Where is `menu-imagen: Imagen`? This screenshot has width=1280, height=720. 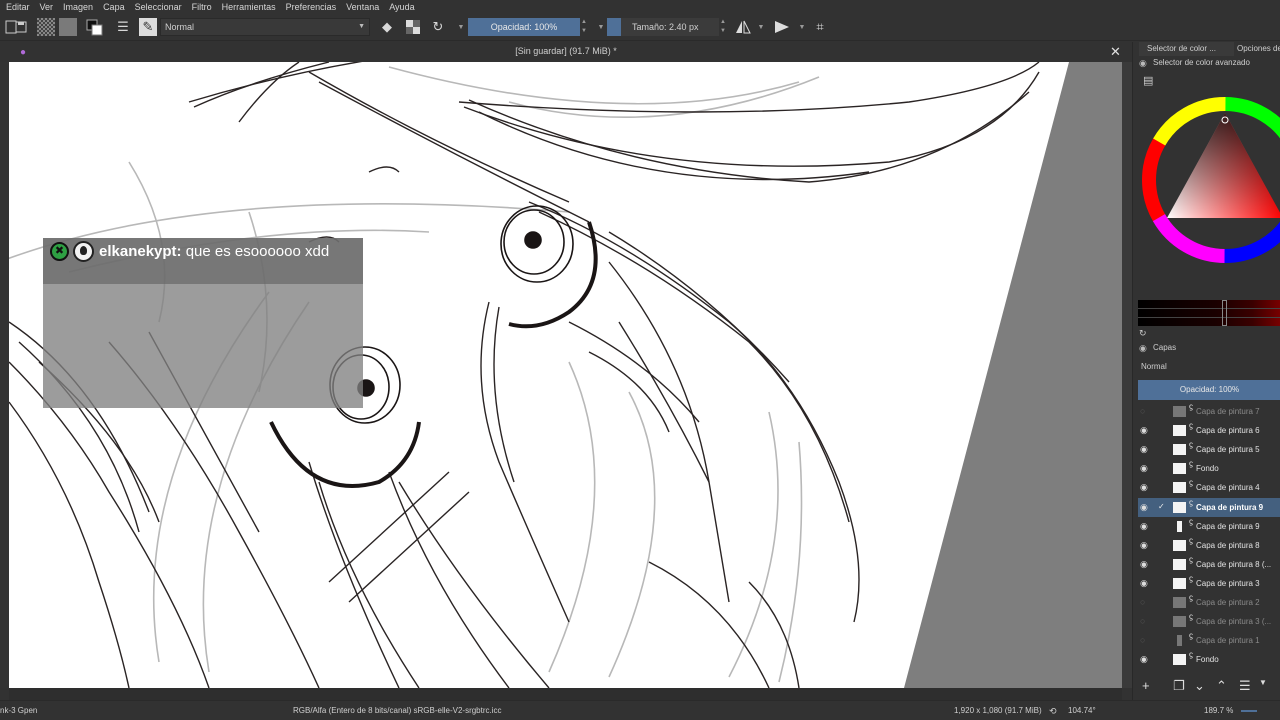 menu-imagen: Imagen is located at coordinates (78, 7).